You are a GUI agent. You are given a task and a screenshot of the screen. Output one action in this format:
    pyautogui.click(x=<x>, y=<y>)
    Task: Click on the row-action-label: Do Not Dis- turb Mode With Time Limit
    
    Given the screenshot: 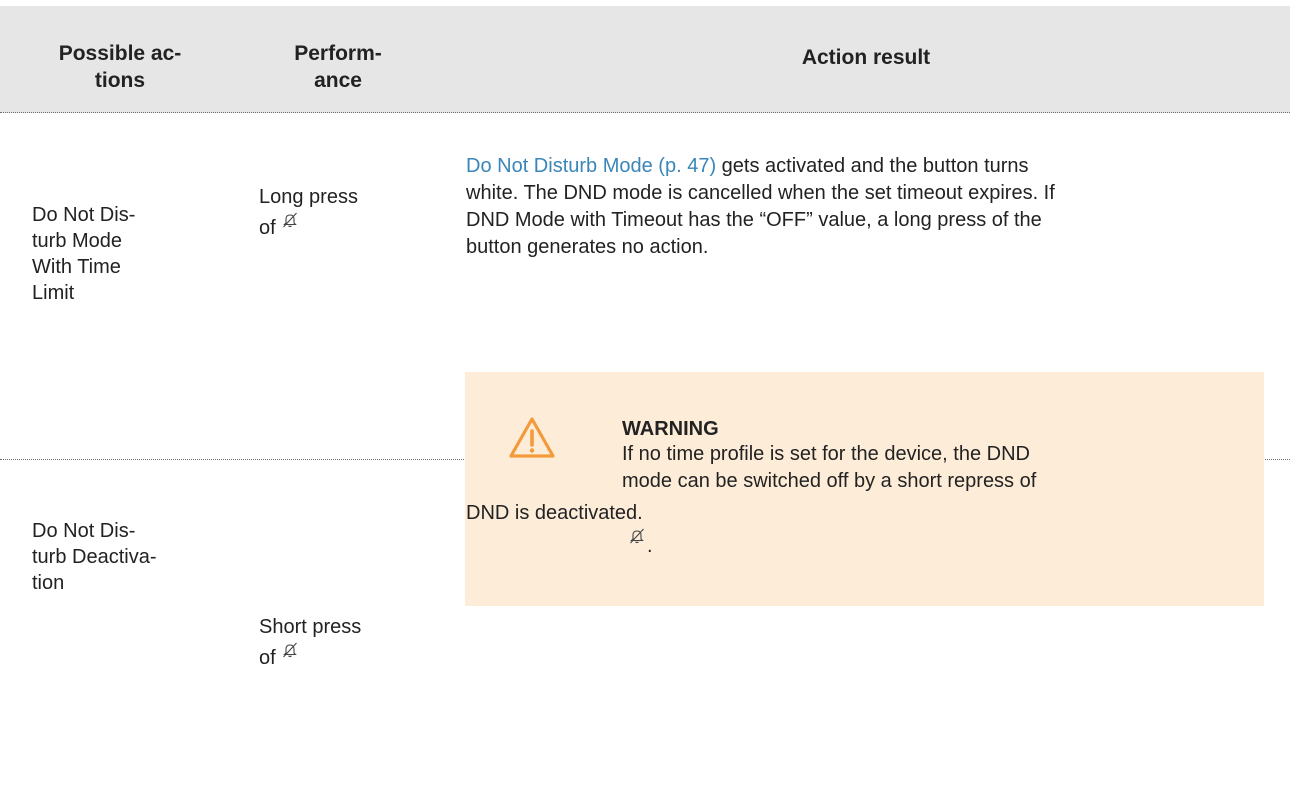 What is the action you would take?
    pyautogui.click(x=84, y=254)
    